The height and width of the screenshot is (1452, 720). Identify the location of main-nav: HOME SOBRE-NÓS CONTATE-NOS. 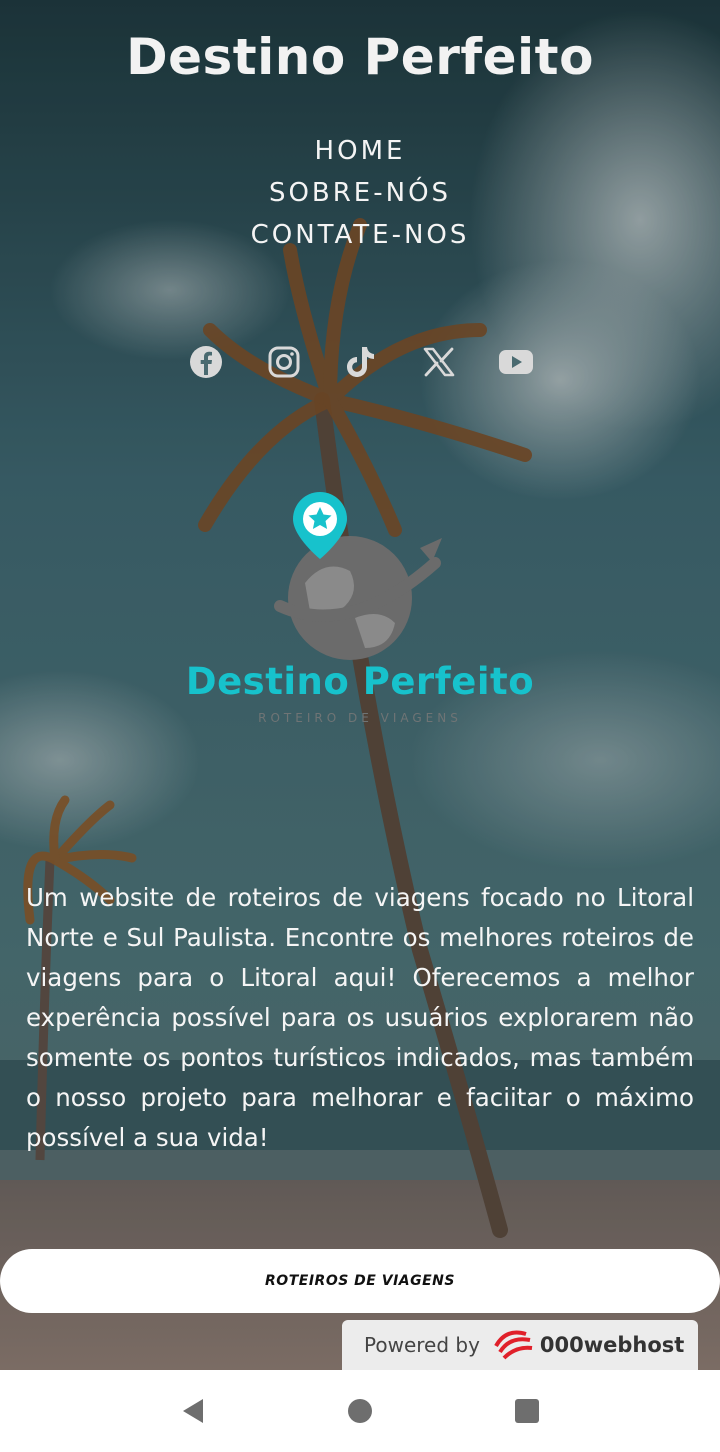
(360, 193).